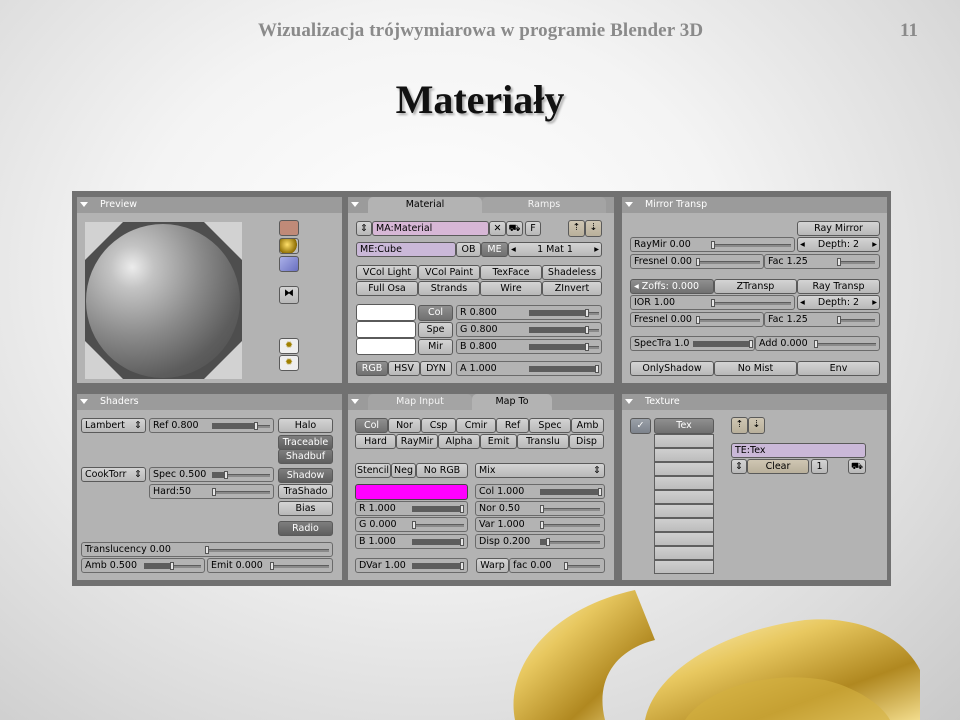 This screenshot has height=720, width=960. What do you see at coordinates (305, 491) in the screenshot?
I see `trashado-button: TraShado` at bounding box center [305, 491].